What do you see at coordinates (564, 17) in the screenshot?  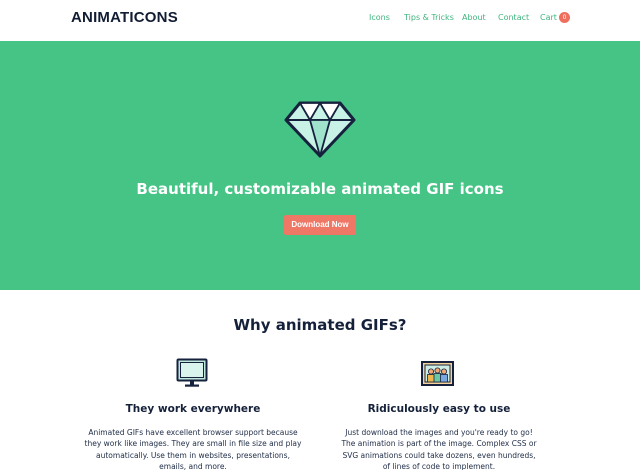 I see `cart-count-badge: 0` at bounding box center [564, 17].